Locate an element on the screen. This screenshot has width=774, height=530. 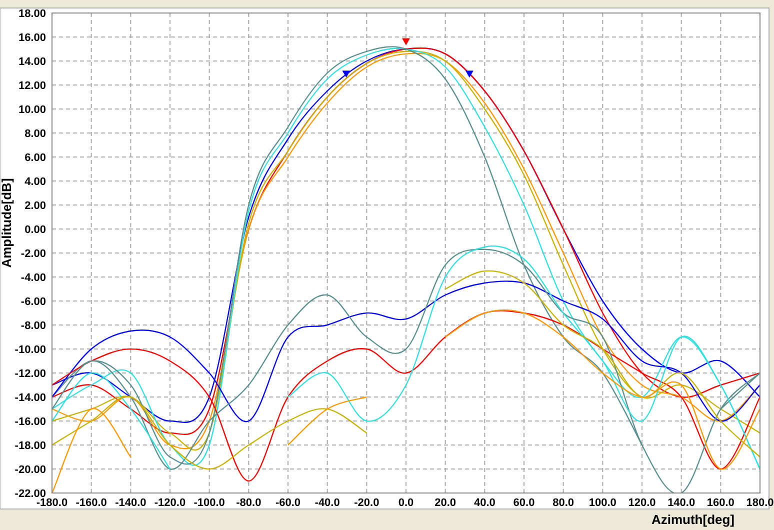
tick-label: -20.00 is located at coordinates (30, 470).